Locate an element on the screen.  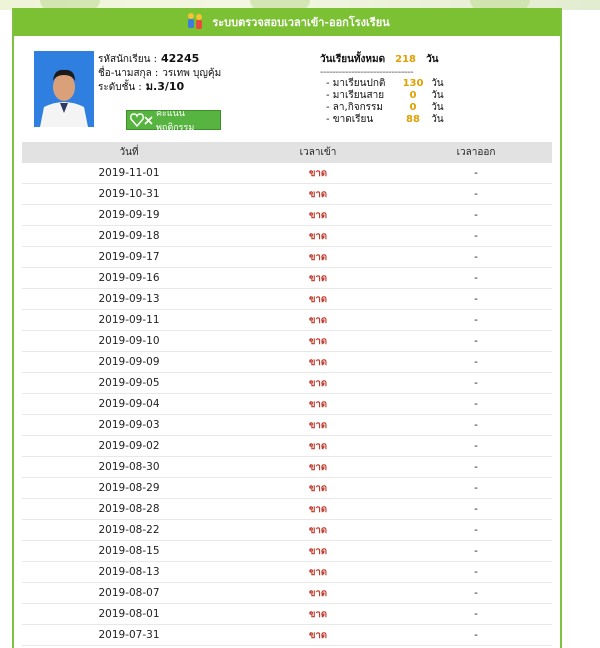
table-row: 2019-08-29 ขาด - is located at coordinates (287, 488).